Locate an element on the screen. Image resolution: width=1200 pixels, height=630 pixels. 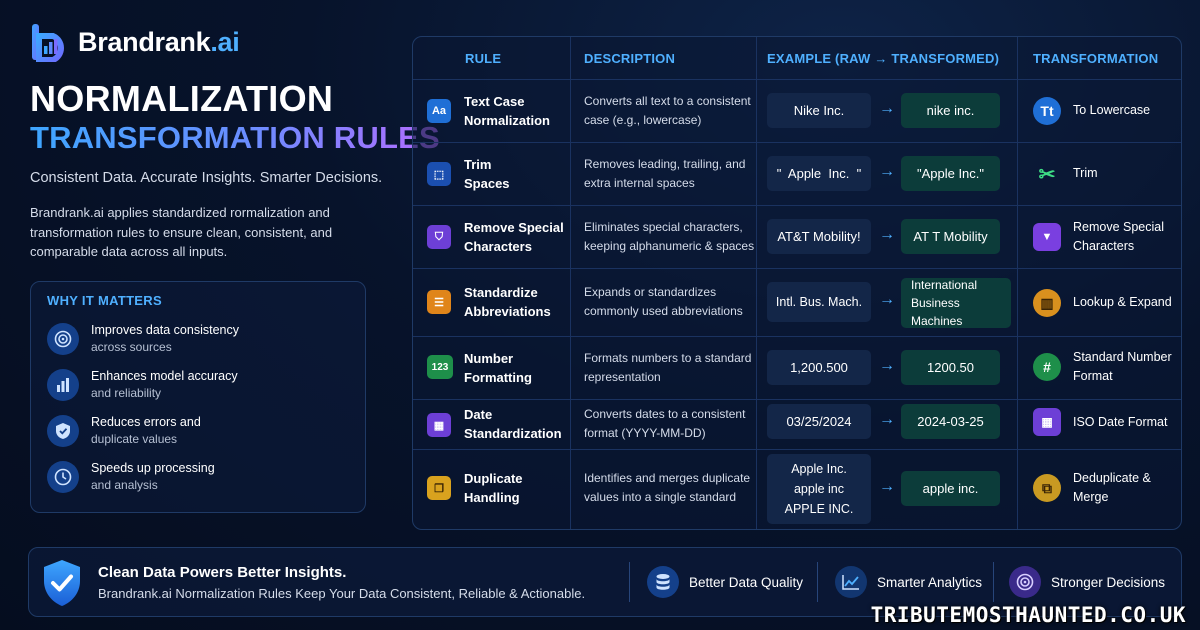
feature-label: Smarter Analytics is located at coordinates (930, 582).